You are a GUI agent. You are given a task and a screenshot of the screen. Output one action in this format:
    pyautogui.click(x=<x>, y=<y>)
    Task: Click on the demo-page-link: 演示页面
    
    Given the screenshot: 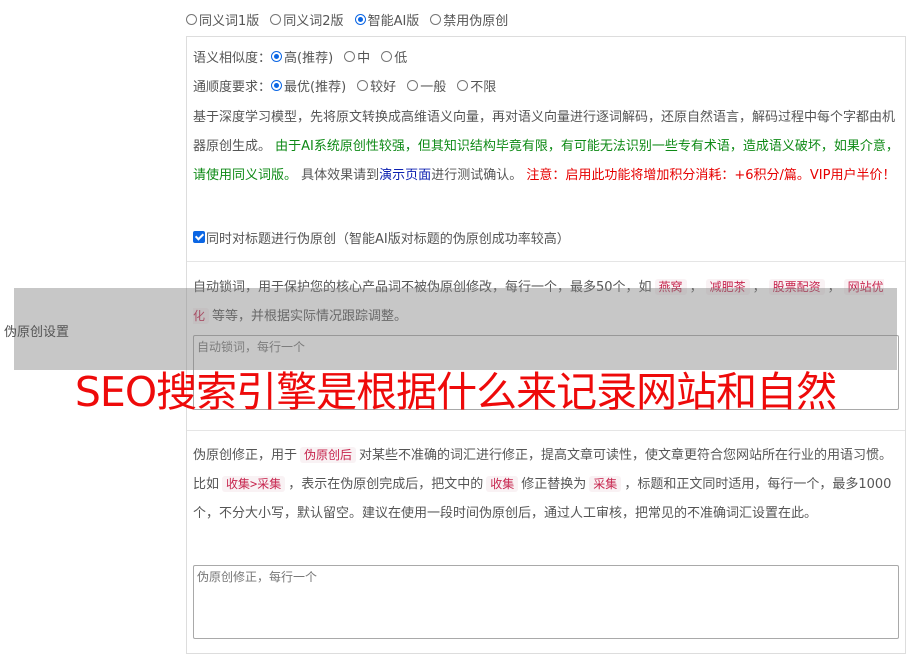 What is the action you would take?
    pyautogui.click(x=405, y=175)
    